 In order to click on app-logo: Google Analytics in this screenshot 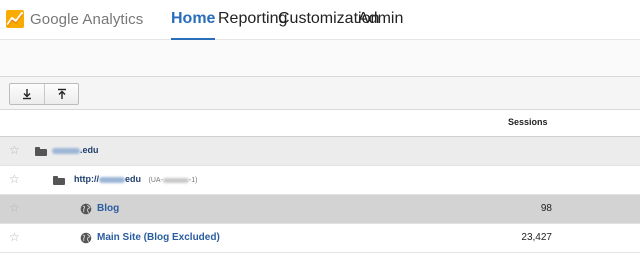, I will do `click(74, 19)`.